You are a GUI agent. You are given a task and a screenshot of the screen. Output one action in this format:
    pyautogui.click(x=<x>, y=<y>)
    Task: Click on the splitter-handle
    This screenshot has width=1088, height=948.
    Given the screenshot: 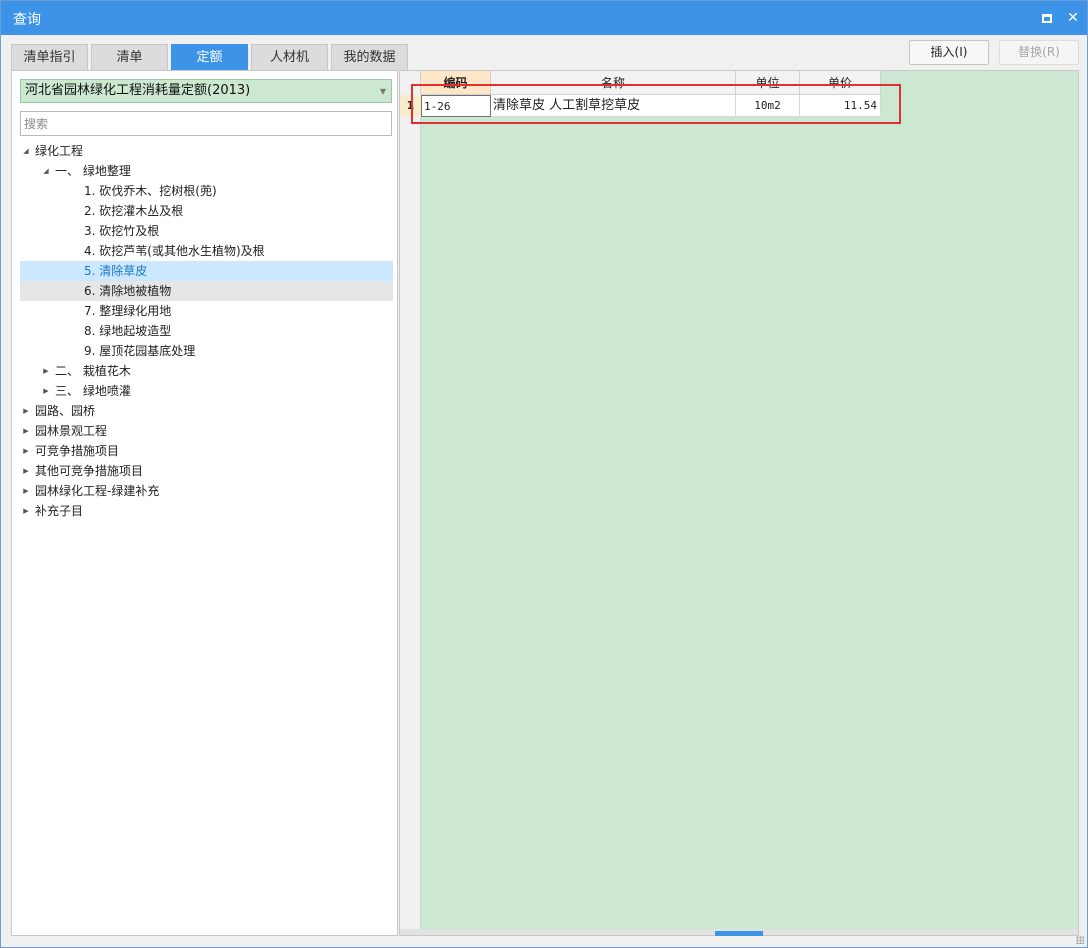 What is the action you would take?
    pyautogui.click(x=739, y=933)
    